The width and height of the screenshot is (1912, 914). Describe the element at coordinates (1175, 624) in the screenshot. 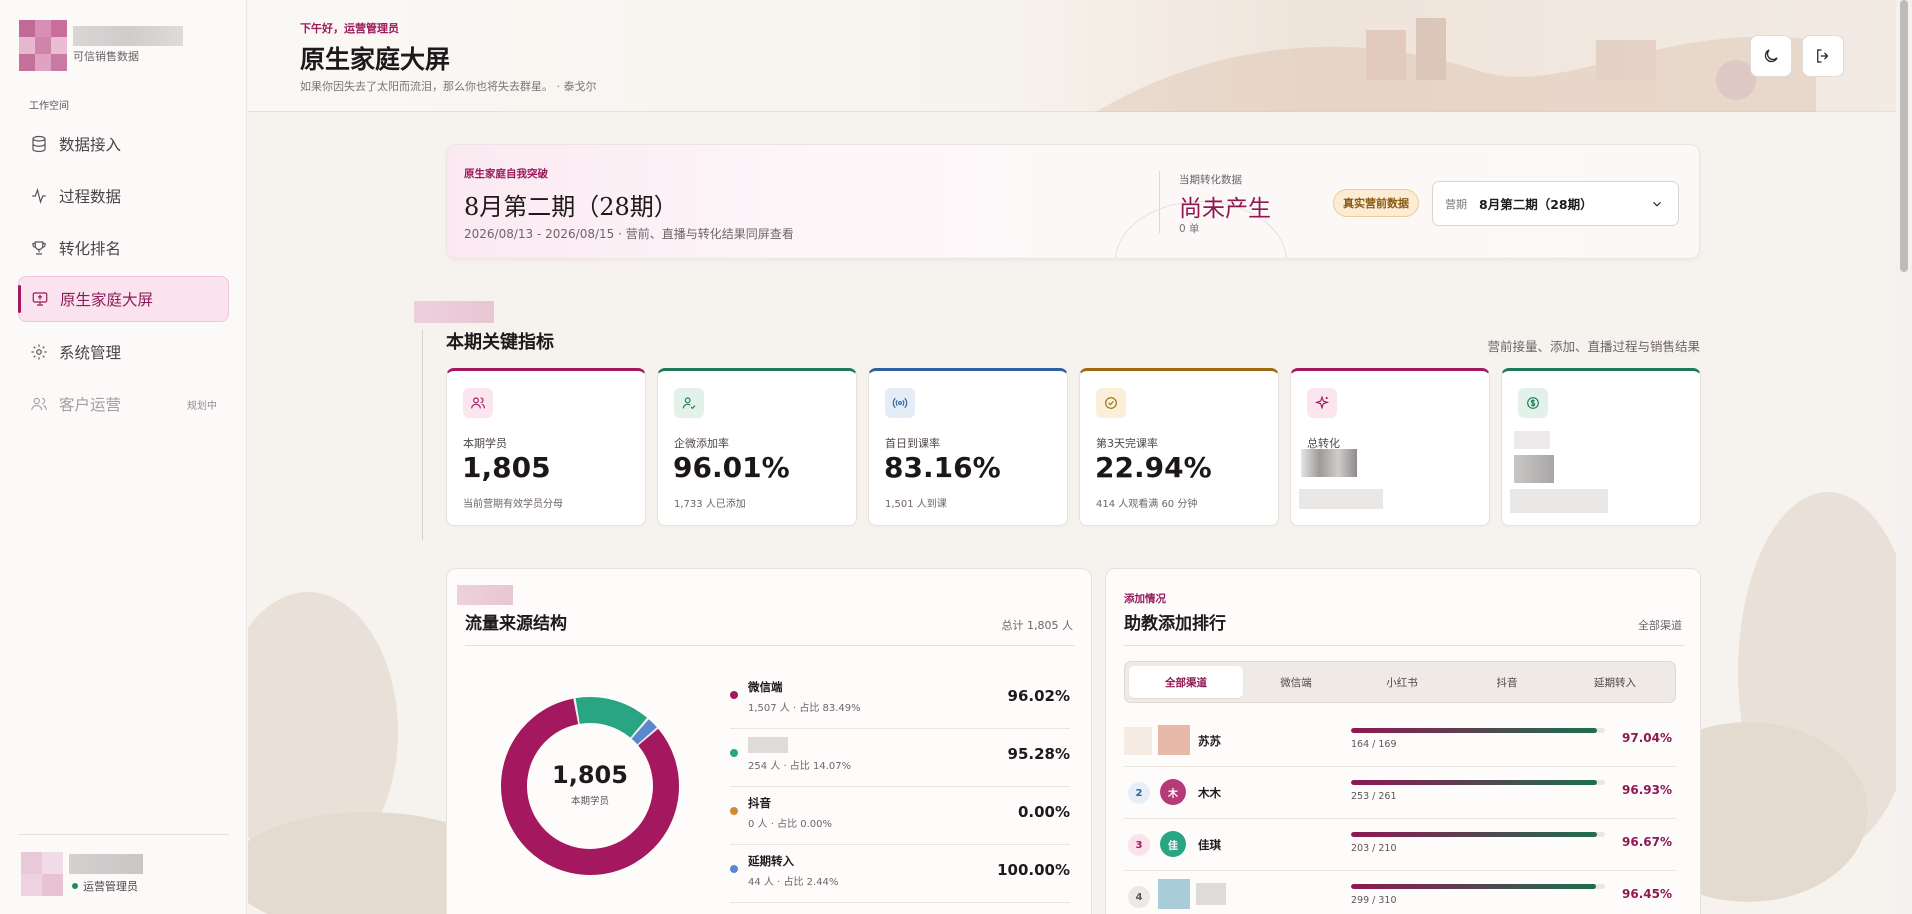

I see `ranking-title: 助教添加排行` at that location.